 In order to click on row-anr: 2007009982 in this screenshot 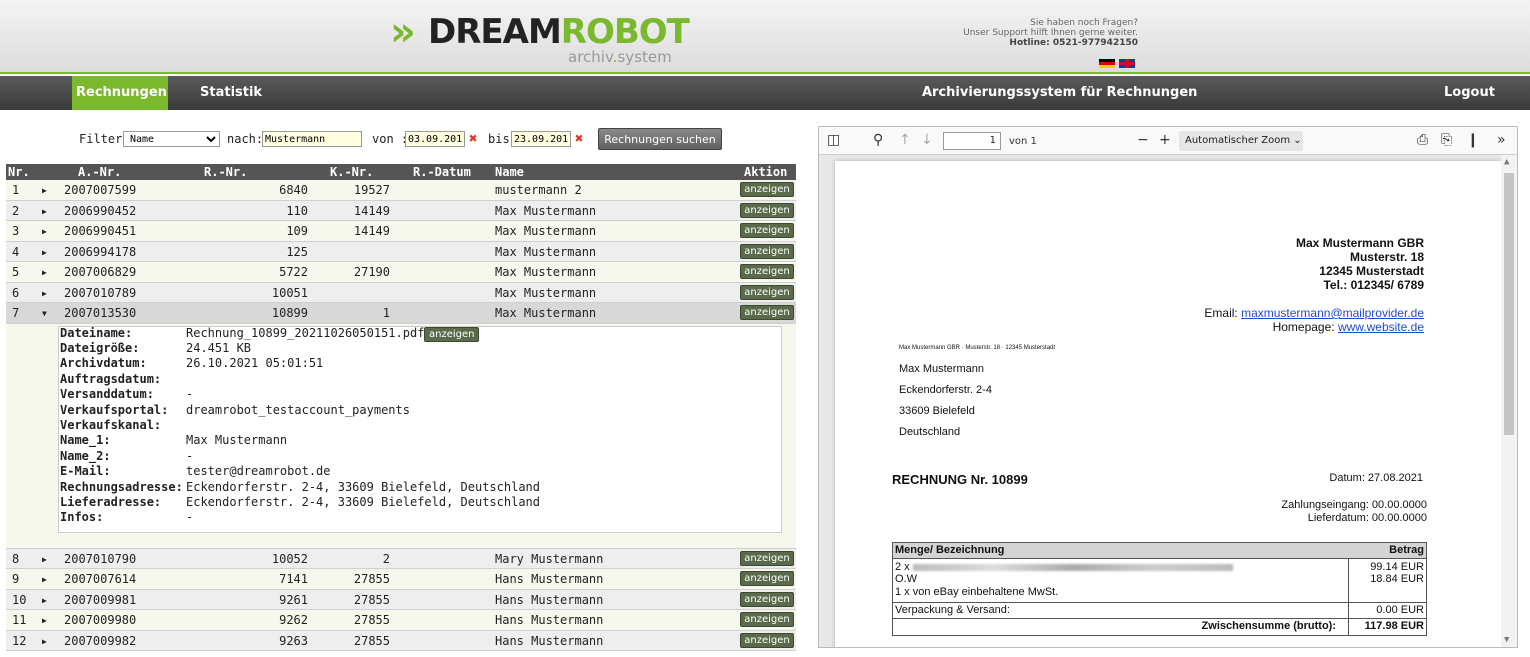, I will do `click(100, 640)`.